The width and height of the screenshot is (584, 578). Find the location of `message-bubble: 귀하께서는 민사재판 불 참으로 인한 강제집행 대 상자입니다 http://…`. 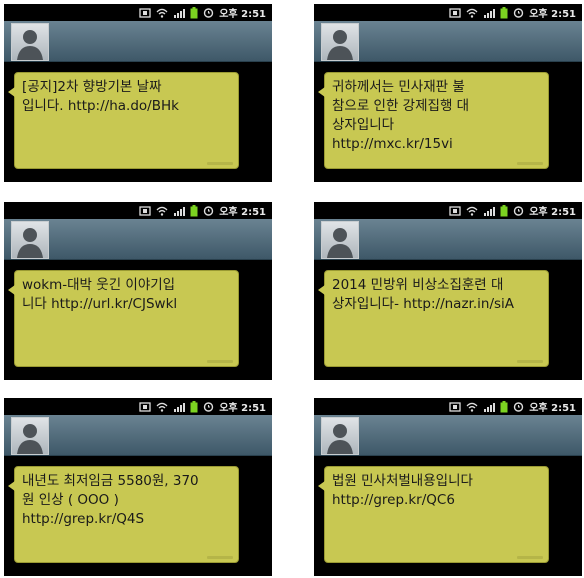

message-bubble: 귀하께서는 민사재판 불 참으로 인한 강제집행 대 상자입니다 http://… is located at coordinates (433, 120).